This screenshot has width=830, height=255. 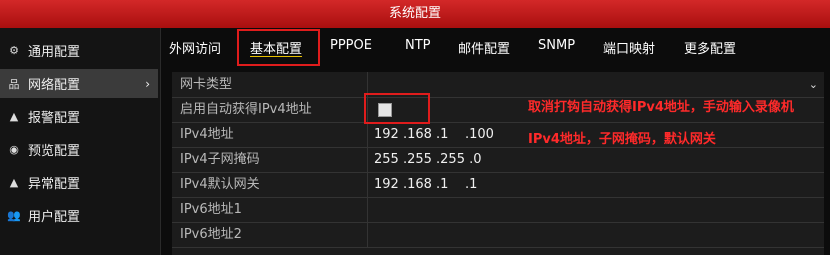 I want to click on row-ipv6-address-2: IPv6地址2, so click(x=498, y=235).